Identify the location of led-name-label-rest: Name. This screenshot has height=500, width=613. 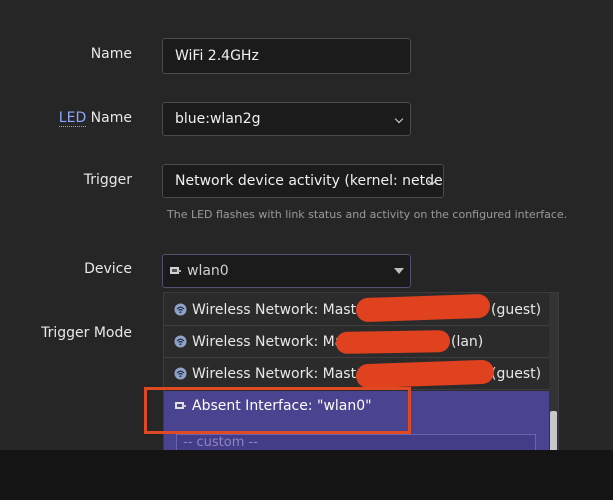
(109, 118).